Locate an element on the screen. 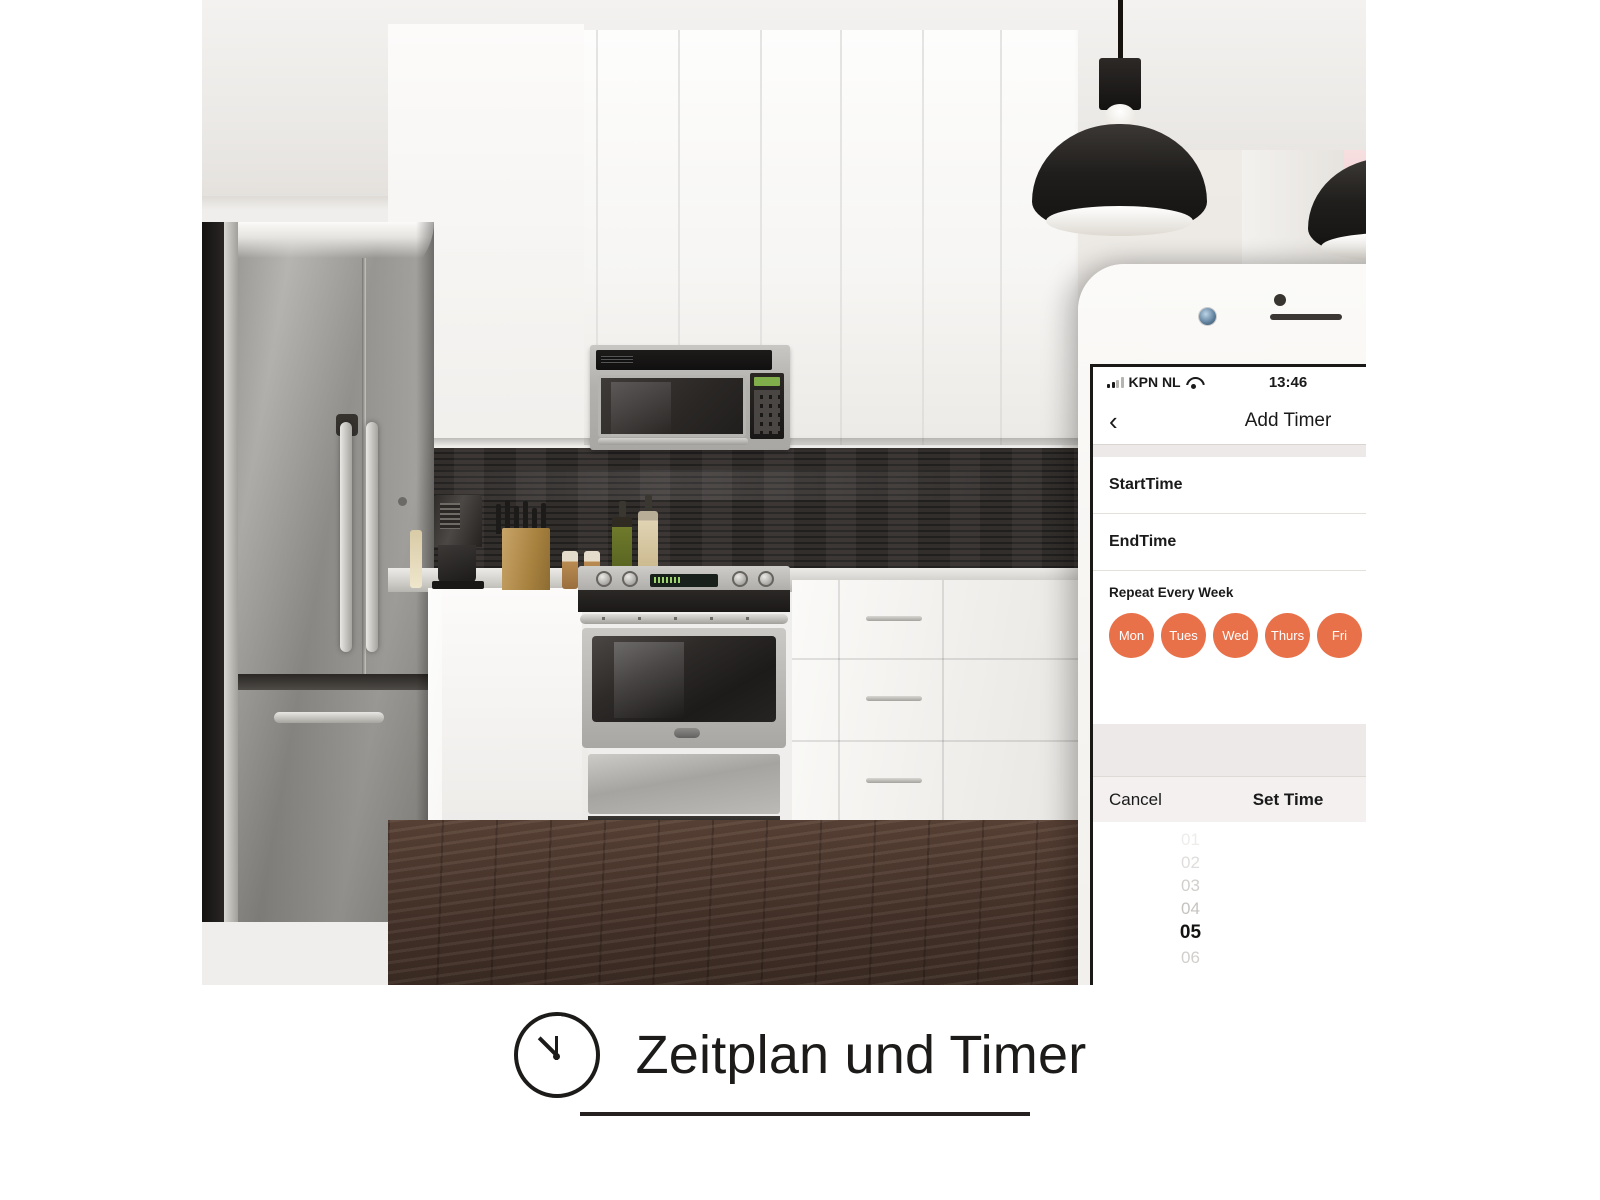 Image resolution: width=1600 pixels, height=1200 pixels. cancel-button: Cancel is located at coordinates (1135, 800).